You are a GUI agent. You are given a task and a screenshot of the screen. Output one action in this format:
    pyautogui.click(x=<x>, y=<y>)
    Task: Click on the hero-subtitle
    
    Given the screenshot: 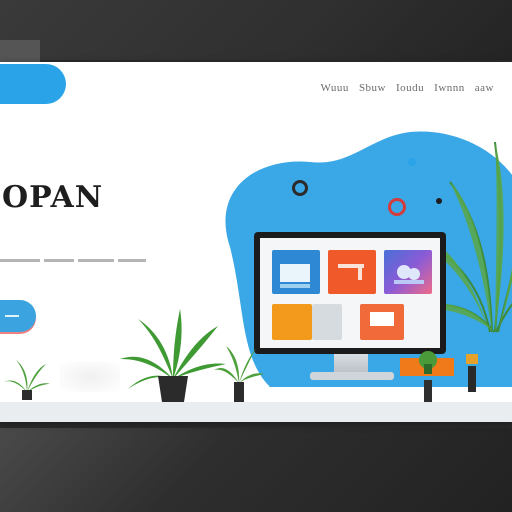 What is the action you would take?
    pyautogui.click(x=75, y=262)
    